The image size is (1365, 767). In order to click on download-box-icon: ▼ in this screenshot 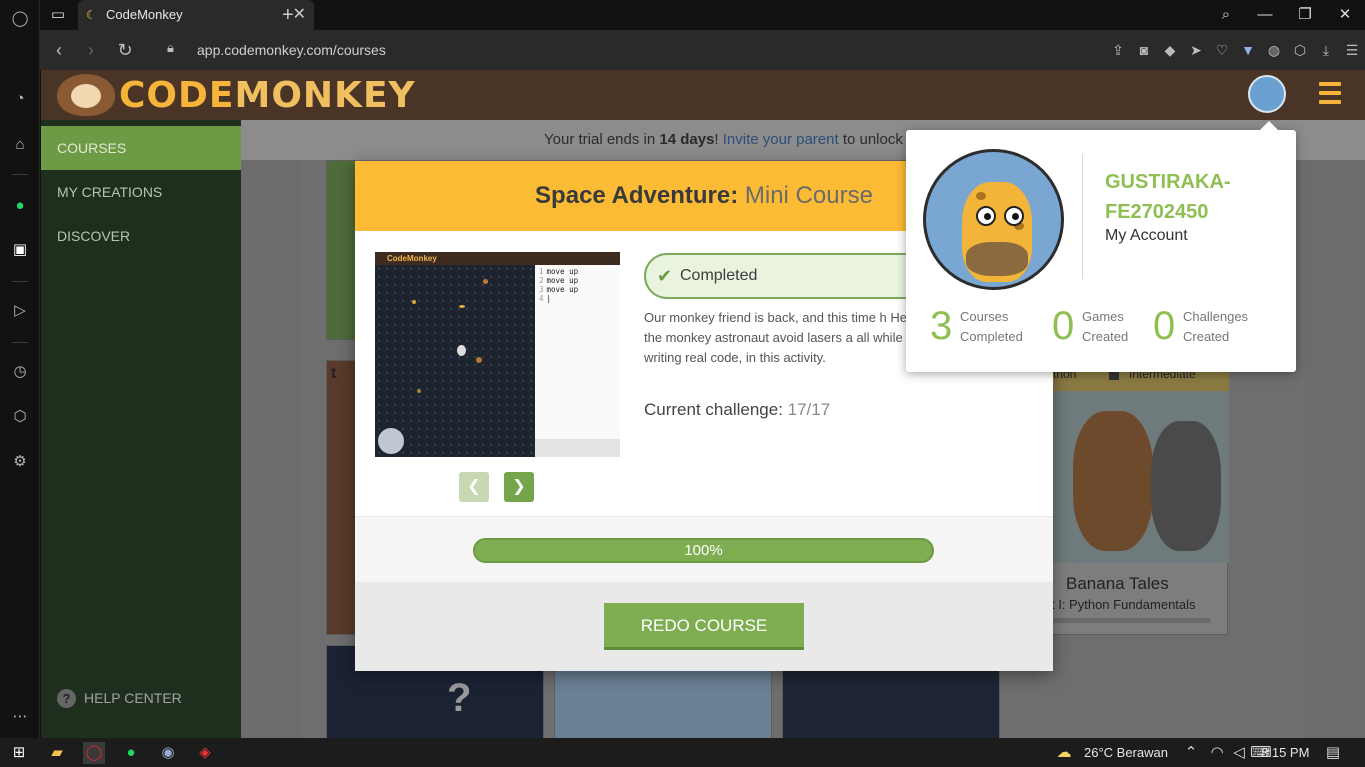, I will do `click(1248, 50)`.